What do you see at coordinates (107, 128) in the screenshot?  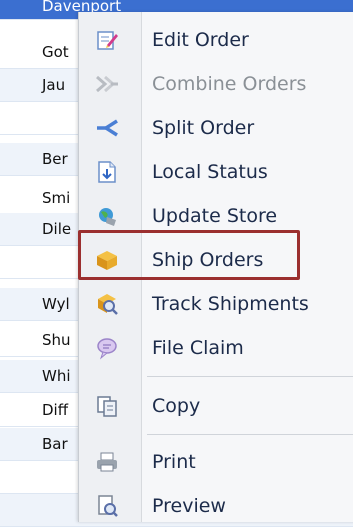 I see `split-order-icon` at bounding box center [107, 128].